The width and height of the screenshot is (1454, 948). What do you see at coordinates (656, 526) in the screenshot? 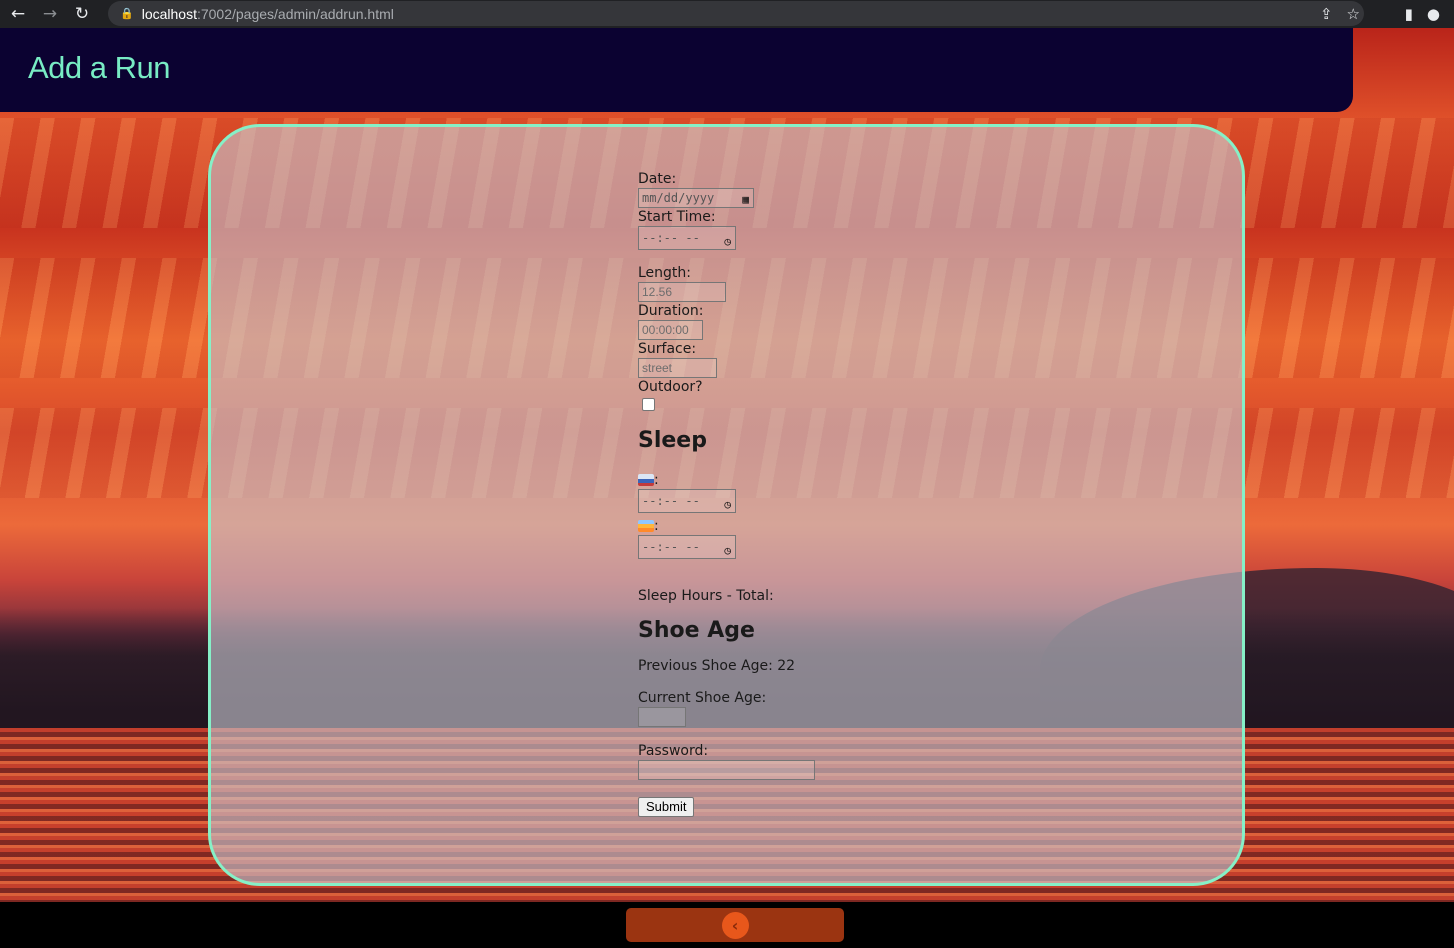
I see `waketime-colon: :` at bounding box center [656, 526].